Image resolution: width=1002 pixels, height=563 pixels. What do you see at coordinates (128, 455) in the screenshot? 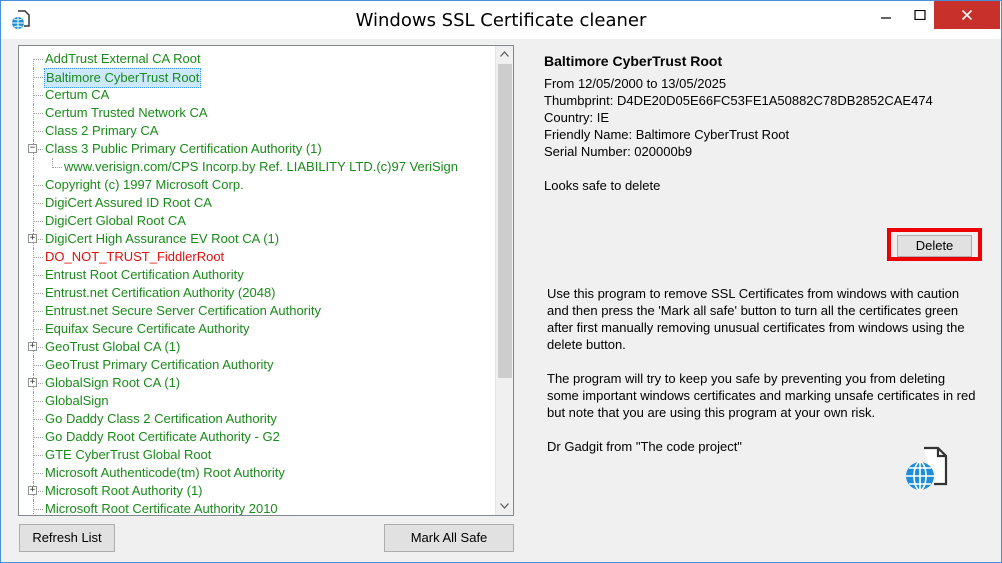
I see `tree-item-label: GTE CyberTrust Global Root` at bounding box center [128, 455].